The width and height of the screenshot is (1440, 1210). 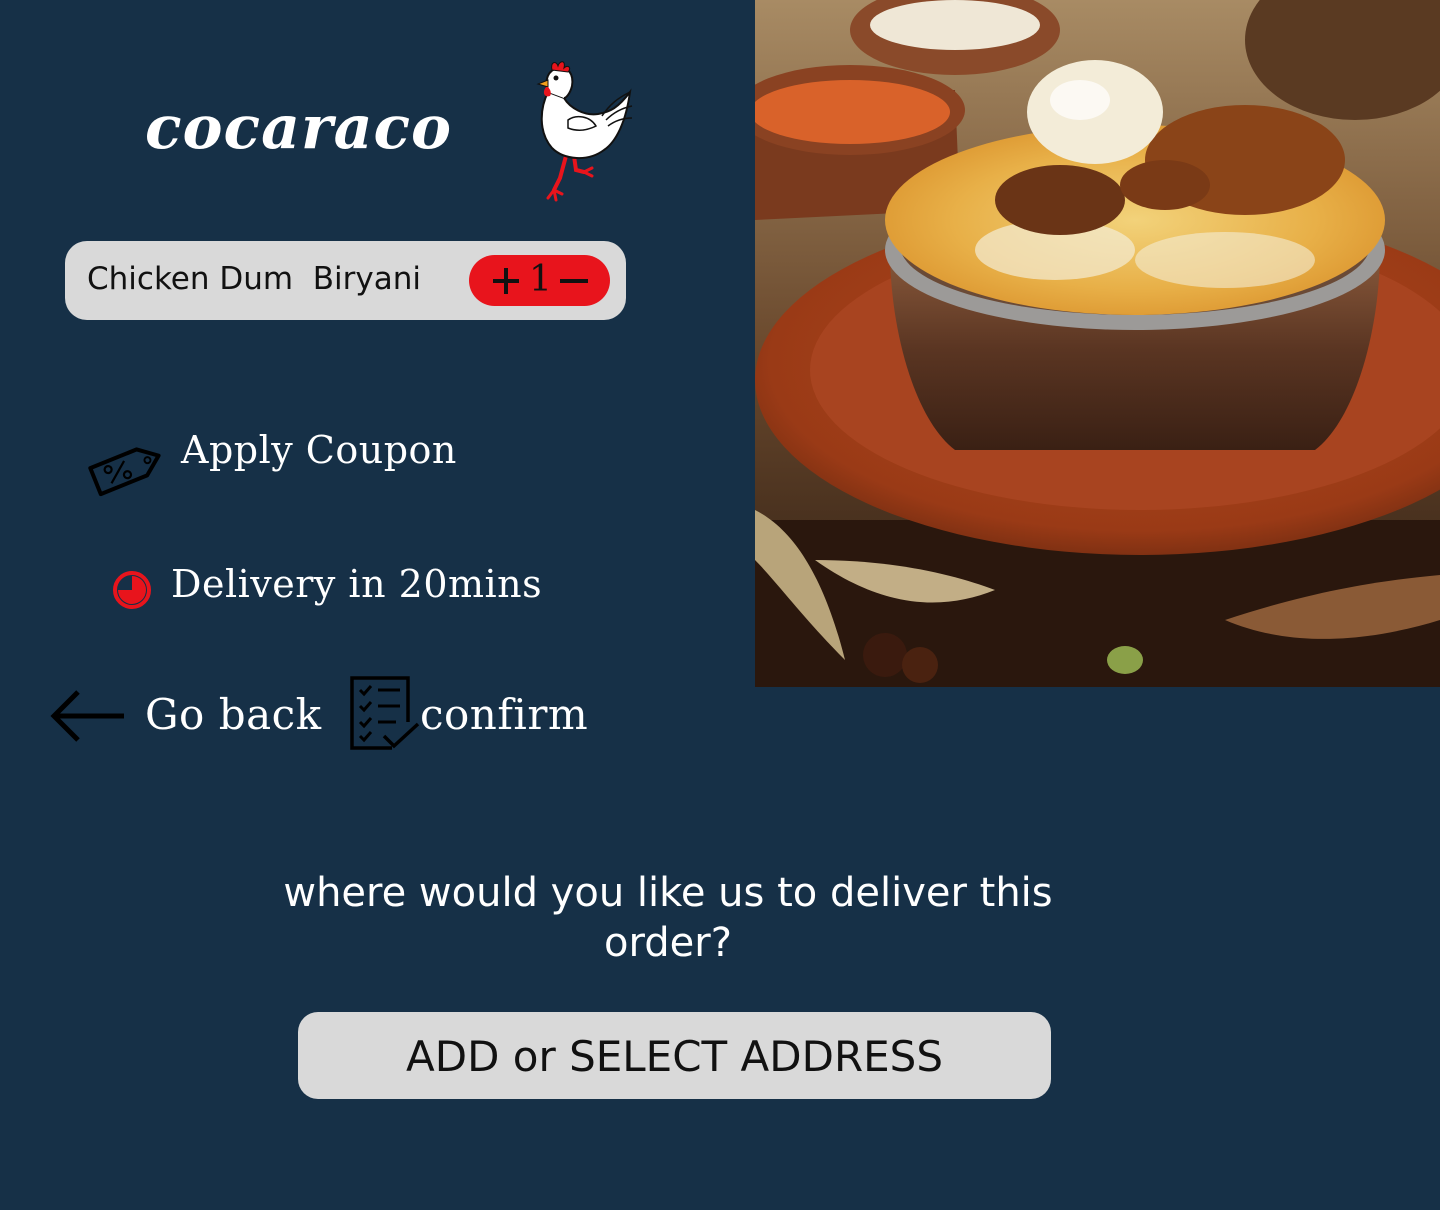 I want to click on quantity-value: 1, so click(x=540, y=279).